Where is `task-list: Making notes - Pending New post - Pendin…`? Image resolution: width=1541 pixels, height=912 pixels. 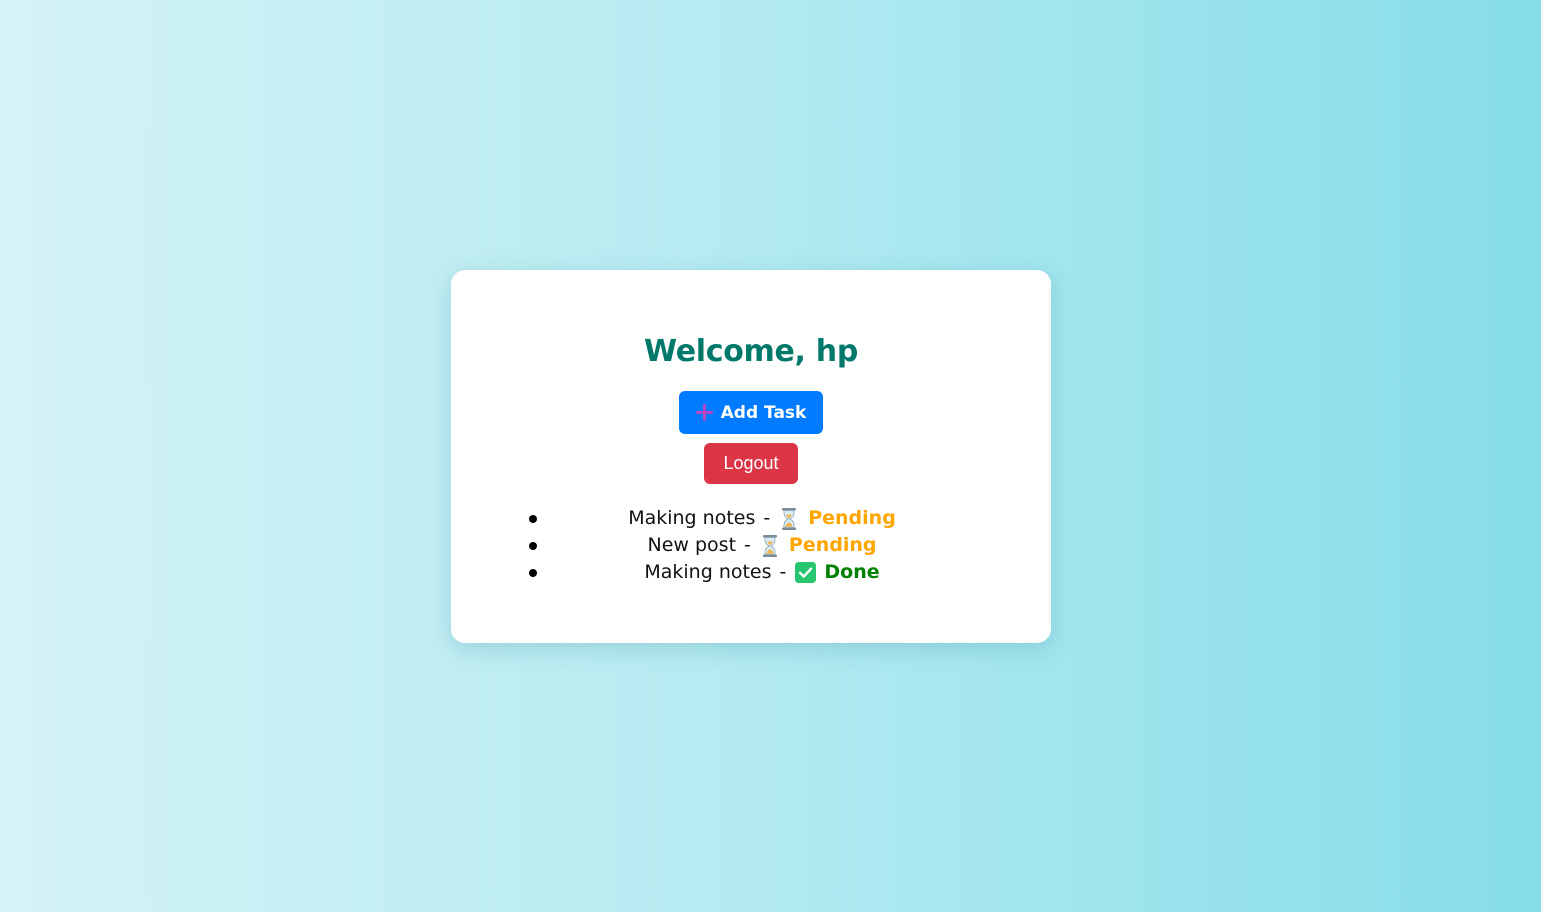 task-list: Making notes - Pending New post - Pendin… is located at coordinates (751, 545).